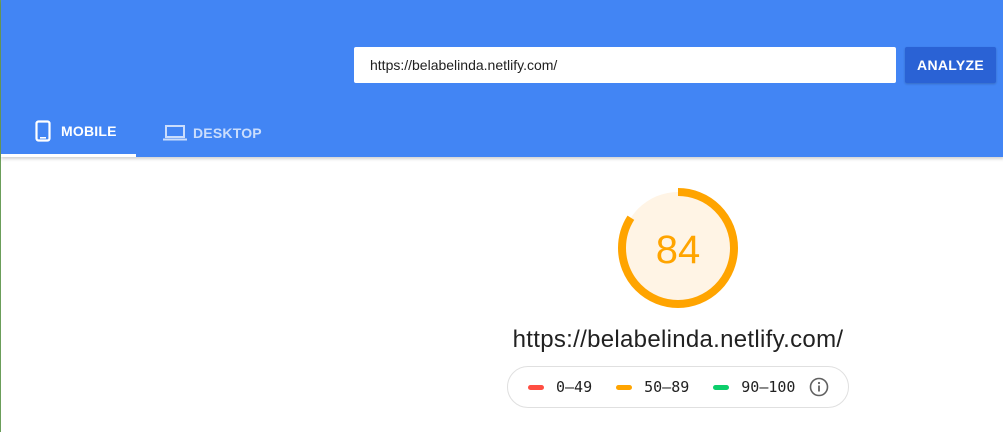  I want to click on score-gauge: 84, so click(678, 248).